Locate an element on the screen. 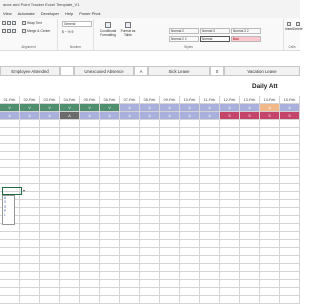  merge-center-button: Merge & Center is located at coordinates (36, 31).